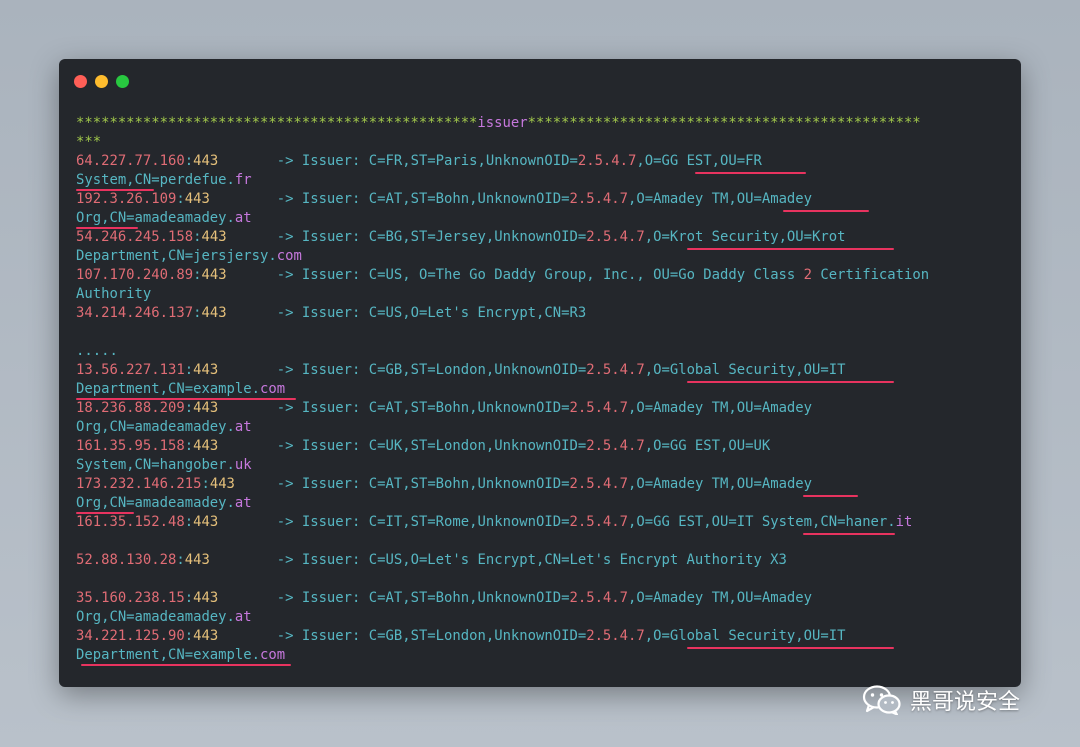  I want to click on ip-address: 18.236.88.209, so click(130, 408).